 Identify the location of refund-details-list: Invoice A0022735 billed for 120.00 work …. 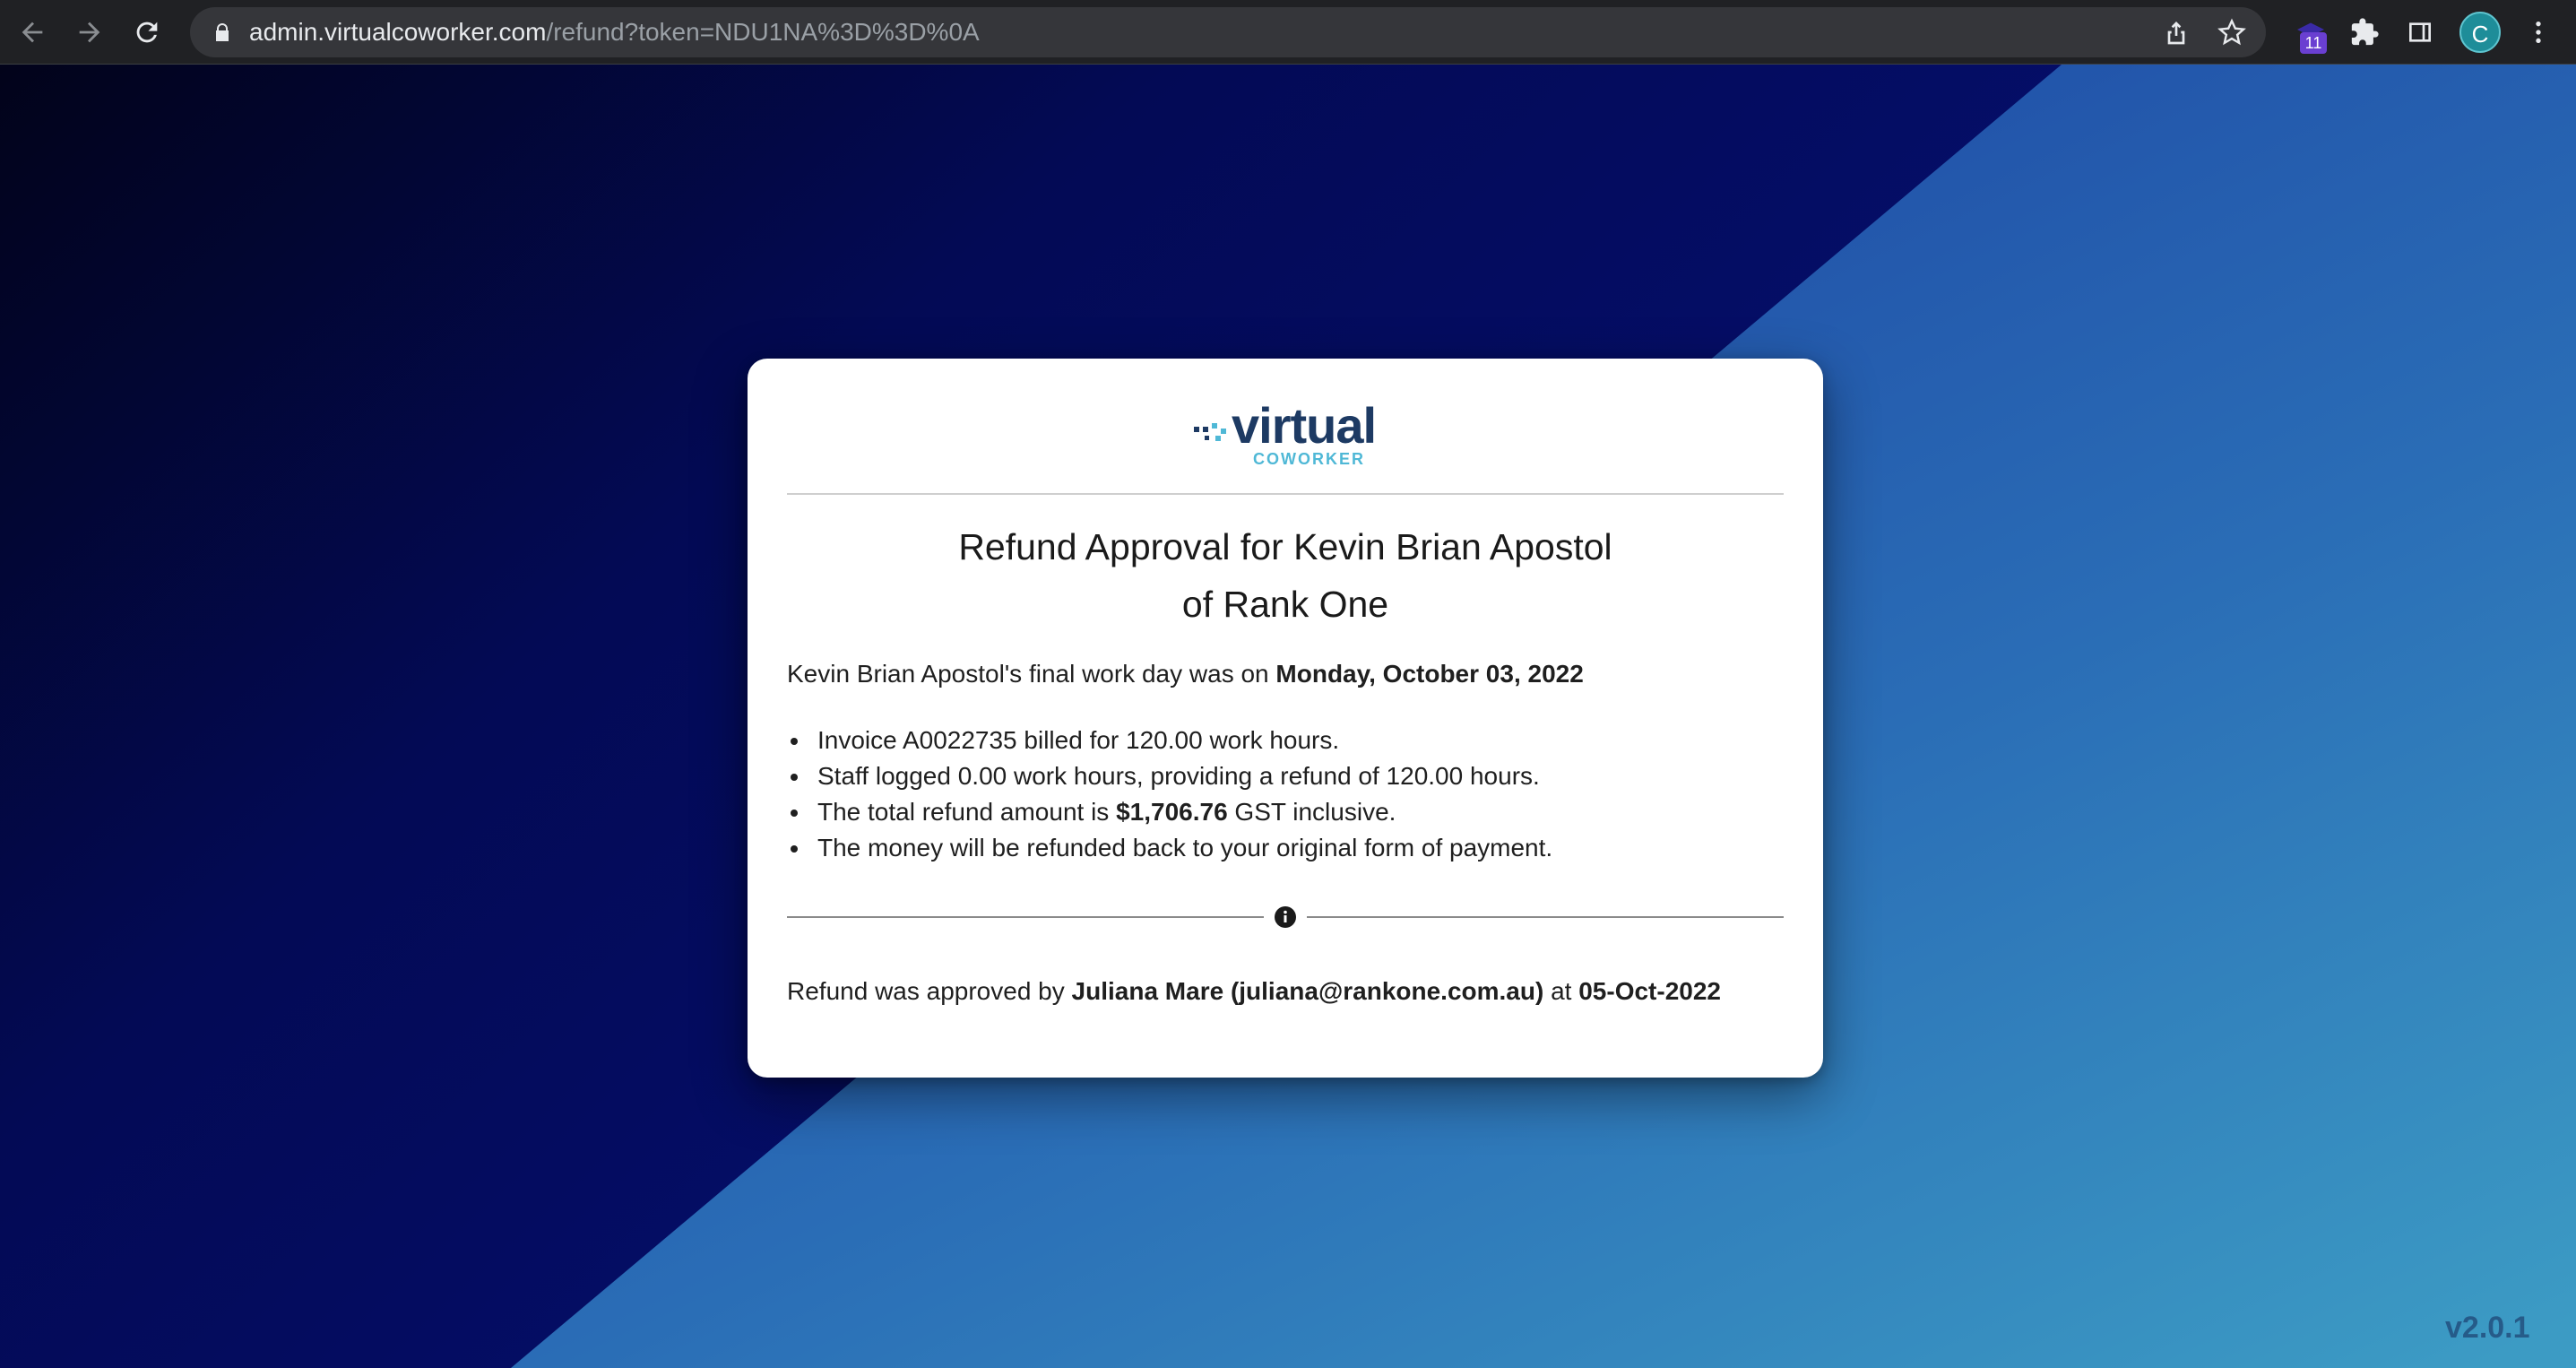
(1289, 794).